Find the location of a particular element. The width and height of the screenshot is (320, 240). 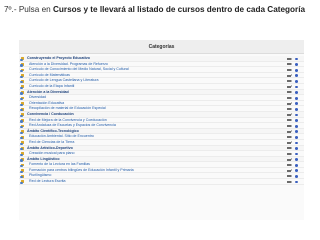

subcategory-row: Red de Lectura Escrita is located at coordinates (161, 182).